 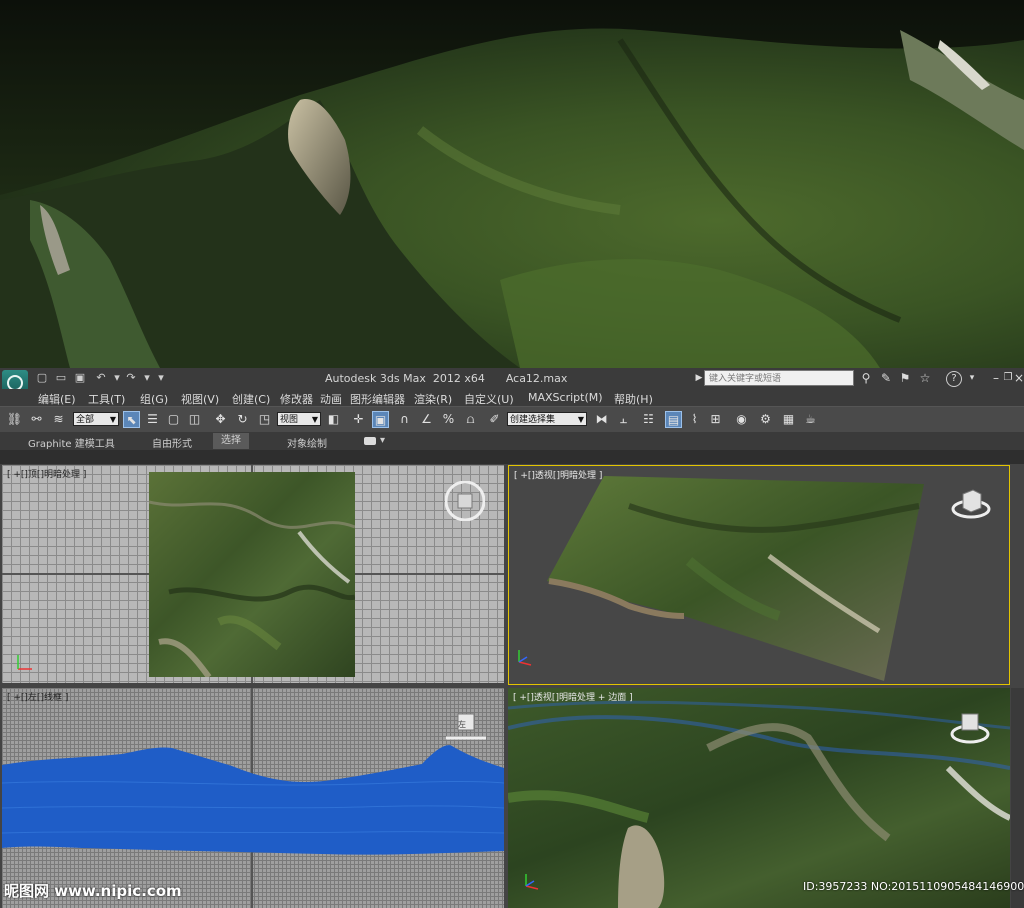 I want to click on menu-tools: 工具(T), so click(x=106, y=399).